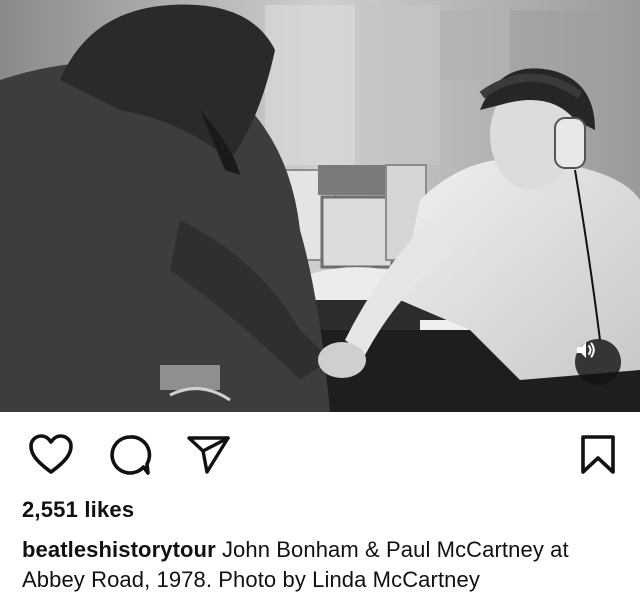 The height and width of the screenshot is (598, 640). I want to click on heart-icon, so click(51, 457).